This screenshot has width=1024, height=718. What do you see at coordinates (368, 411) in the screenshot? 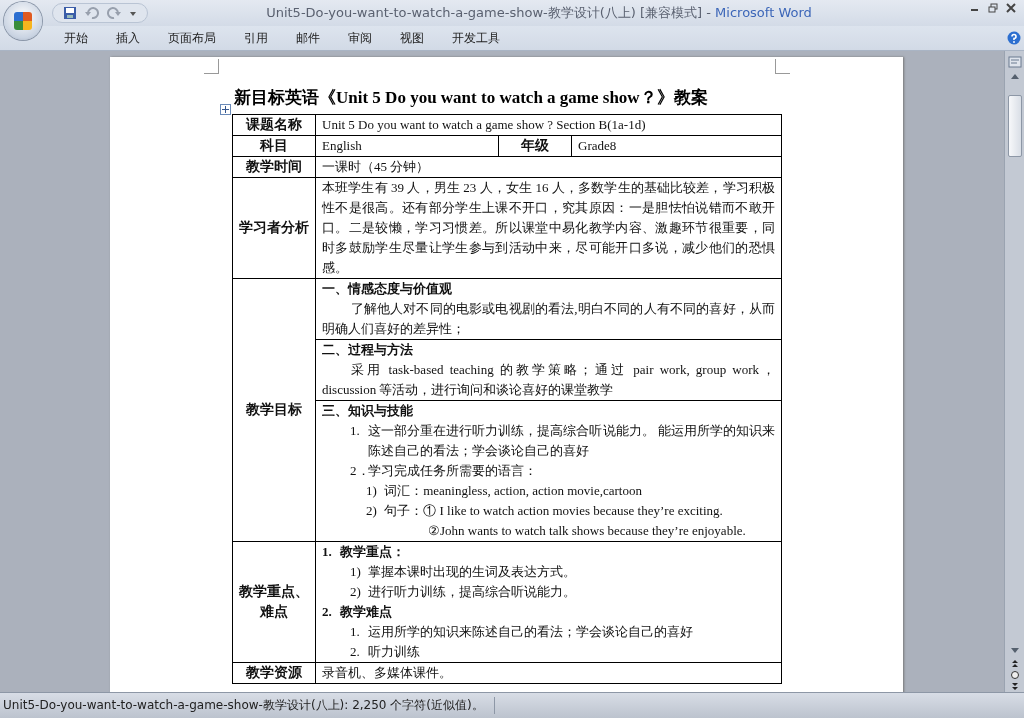
I see `section-heading: 三、知识与技能` at bounding box center [368, 411].